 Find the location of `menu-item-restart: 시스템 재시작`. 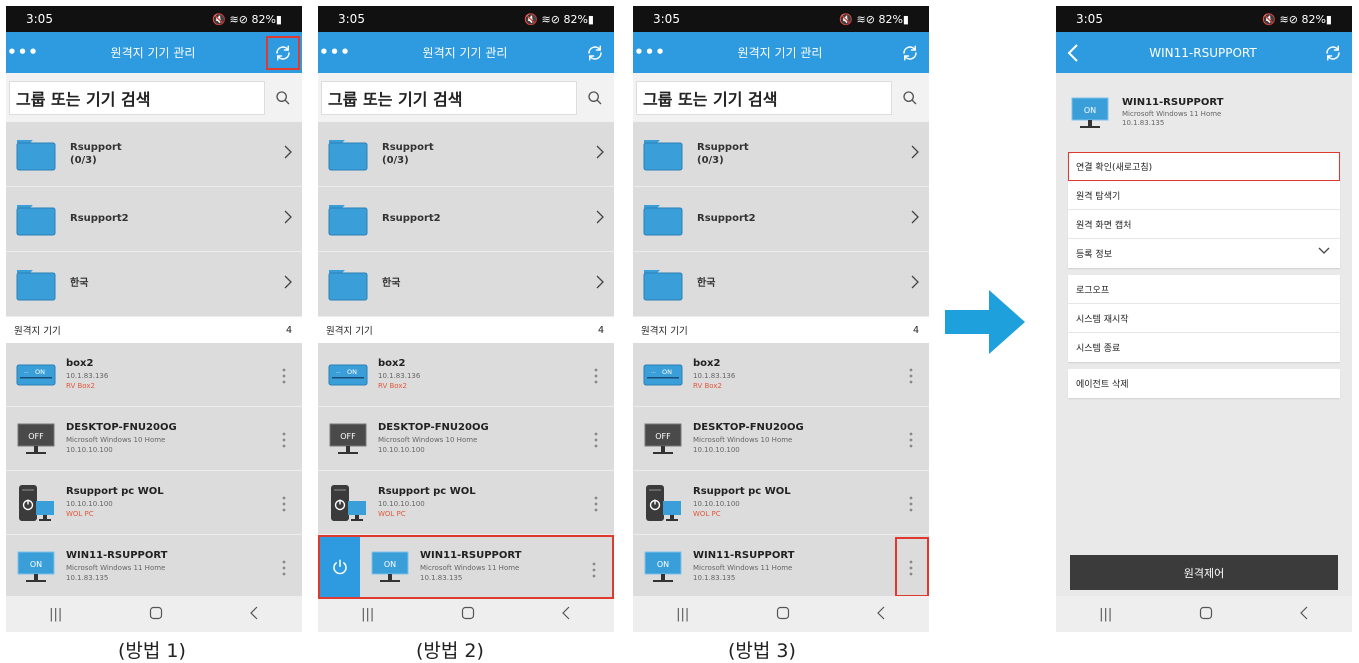

menu-item-restart: 시스템 재시작 is located at coordinates (1204, 318).